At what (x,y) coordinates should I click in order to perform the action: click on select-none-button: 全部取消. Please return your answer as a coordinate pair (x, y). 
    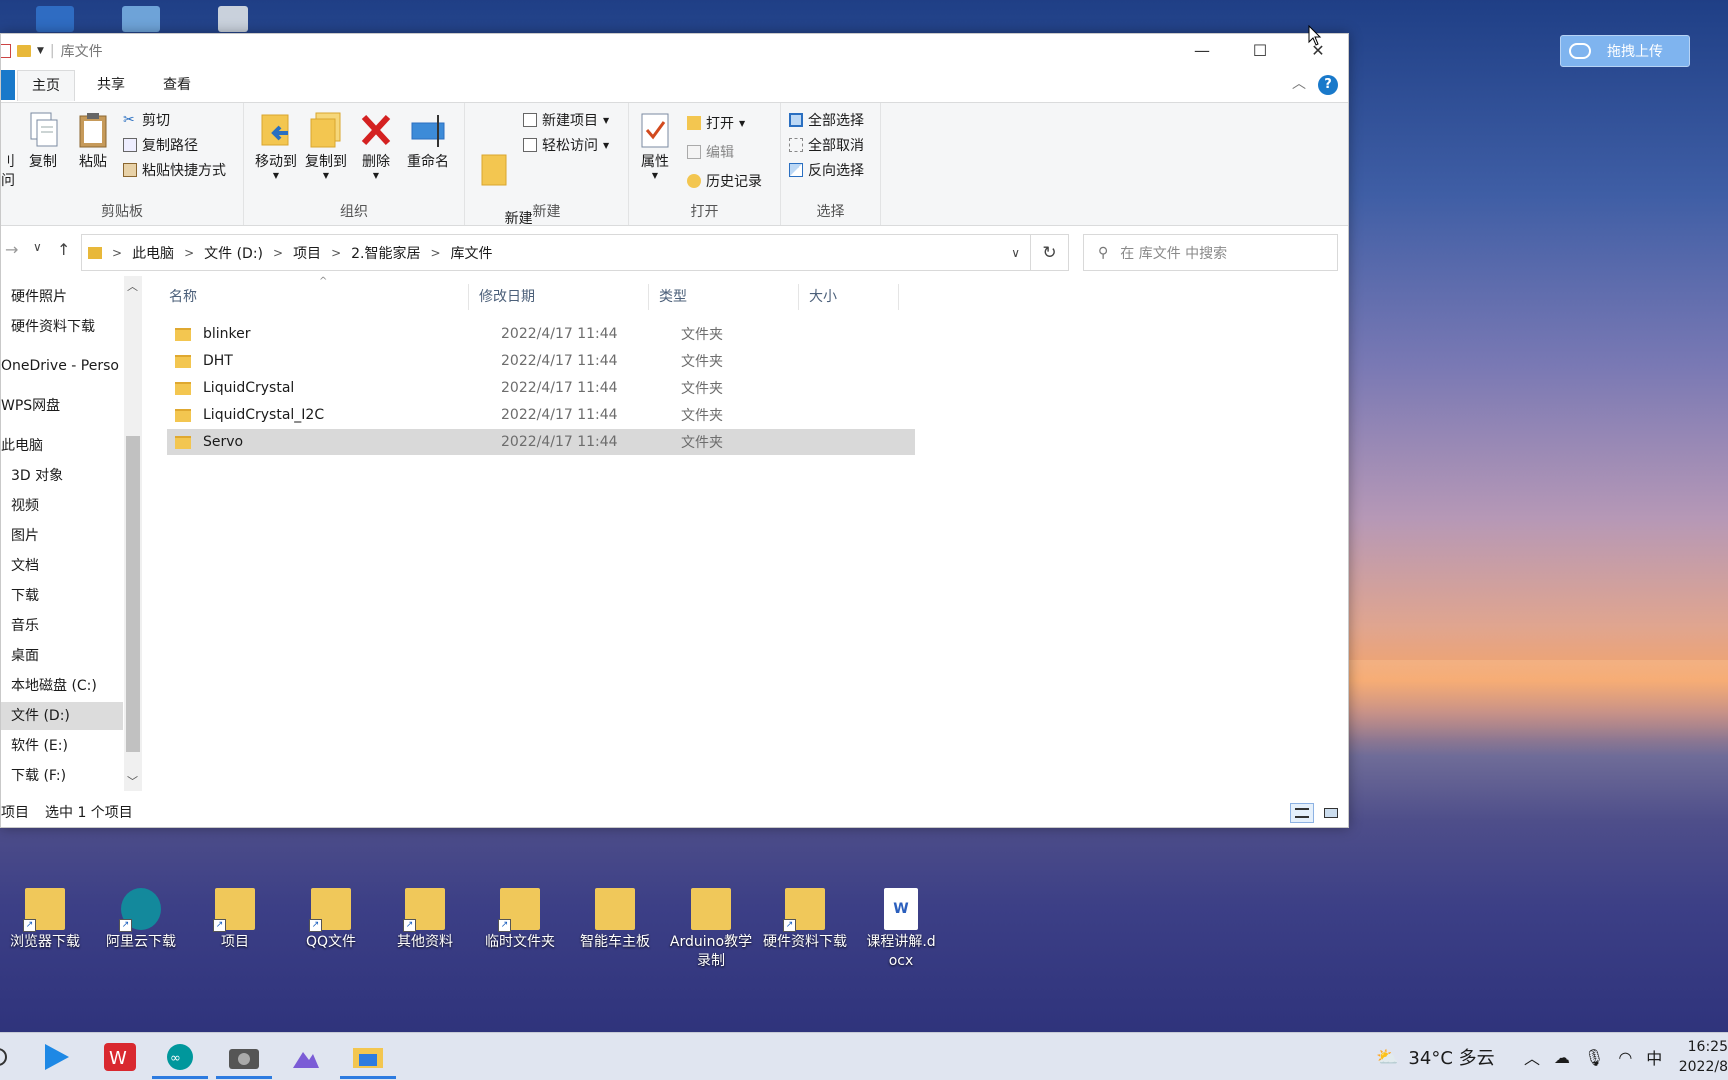
    Looking at the image, I should click on (826, 145).